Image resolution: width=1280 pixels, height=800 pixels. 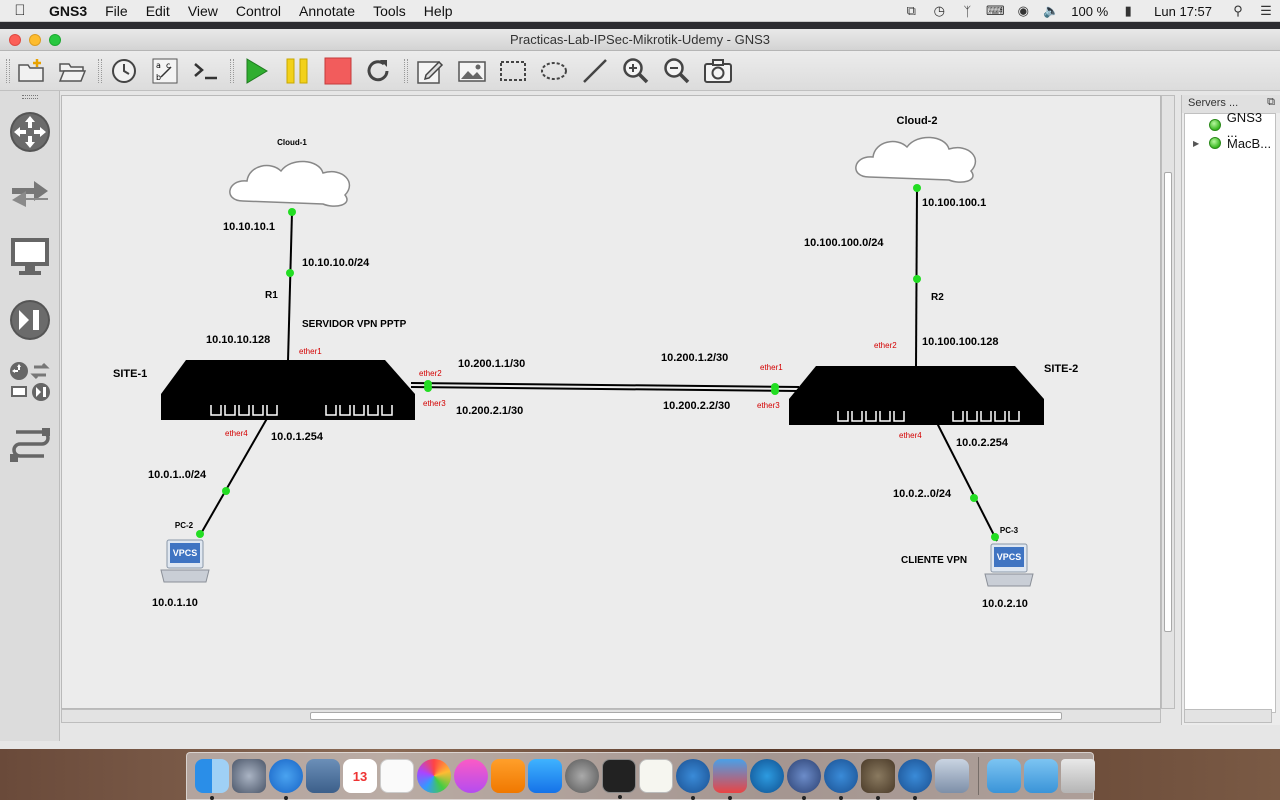 I want to click on zoom-out-button, so click(x=677, y=71).